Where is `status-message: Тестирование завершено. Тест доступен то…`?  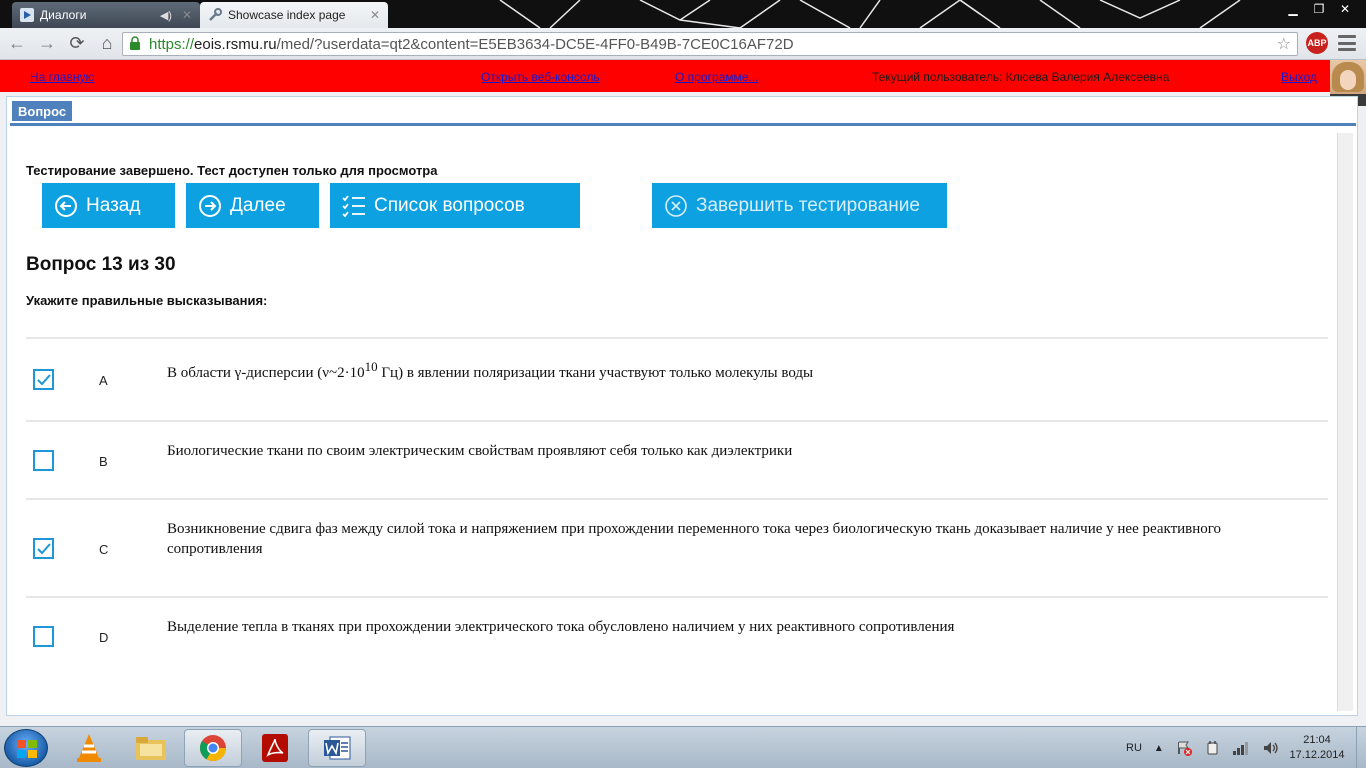 status-message: Тестирование завершено. Тест доступен то… is located at coordinates (232, 170).